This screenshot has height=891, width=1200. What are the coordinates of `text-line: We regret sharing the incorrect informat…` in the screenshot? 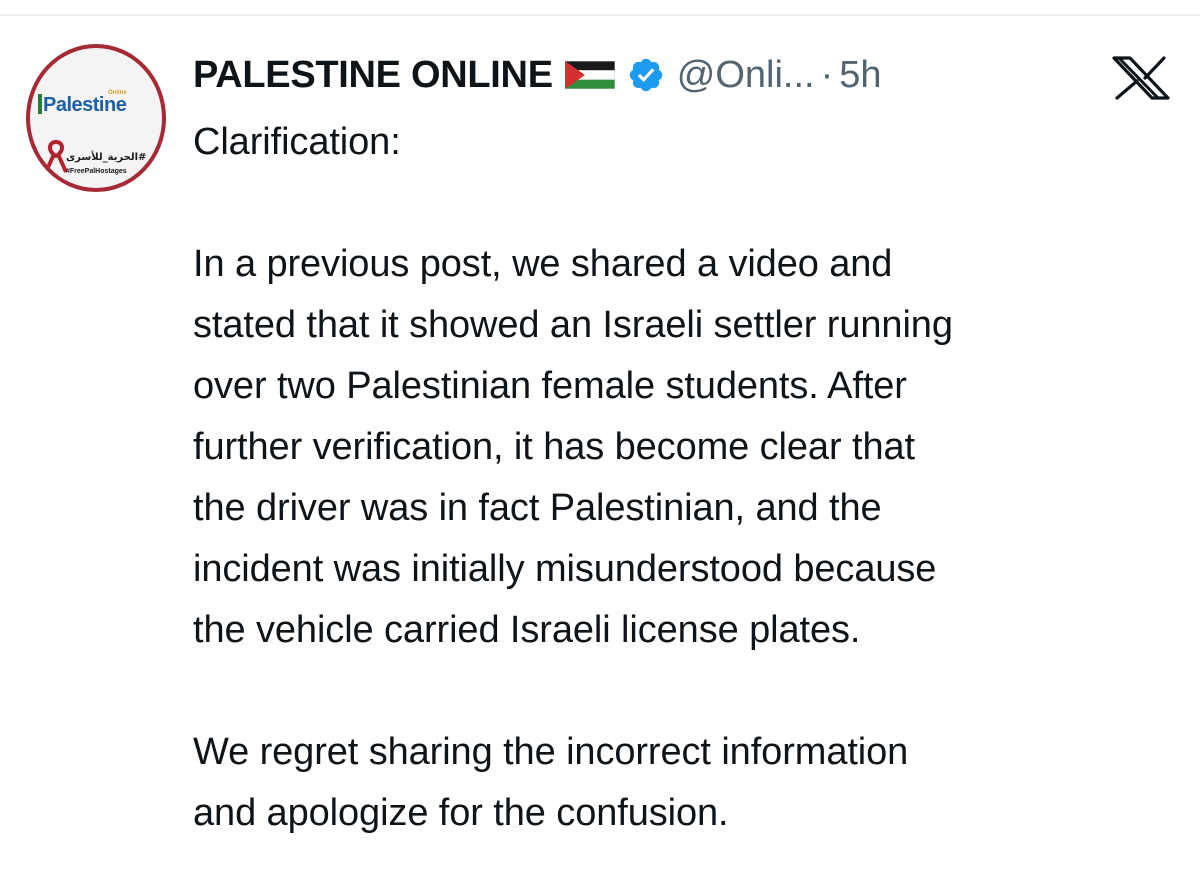 It's located at (551, 752).